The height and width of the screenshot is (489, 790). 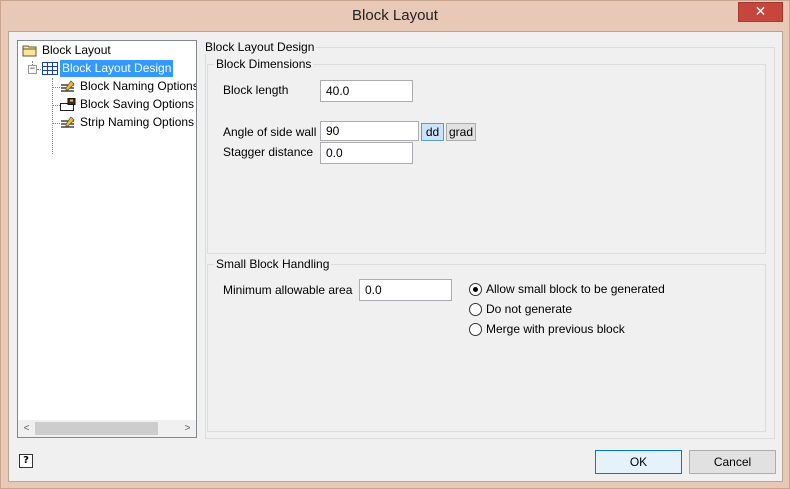 What do you see at coordinates (273, 264) in the screenshot?
I see `small-block-handling-title: Small Block Handling` at bounding box center [273, 264].